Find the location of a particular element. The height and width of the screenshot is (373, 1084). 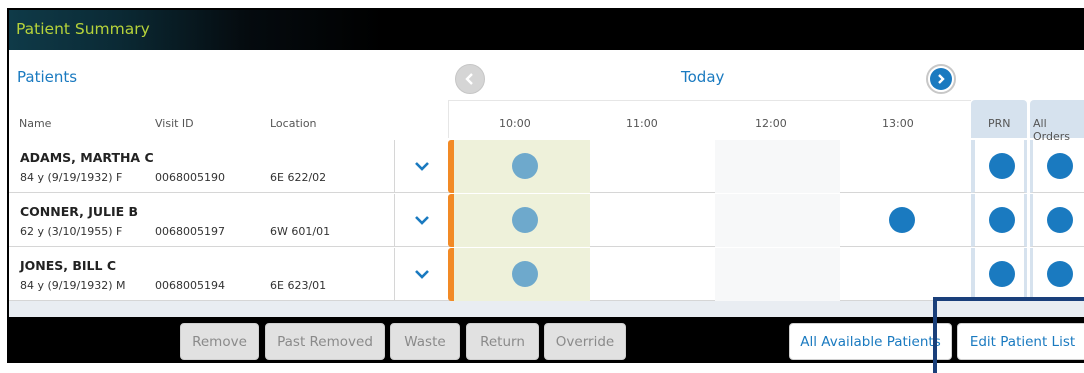

column-header-location: Location is located at coordinates (293, 123).